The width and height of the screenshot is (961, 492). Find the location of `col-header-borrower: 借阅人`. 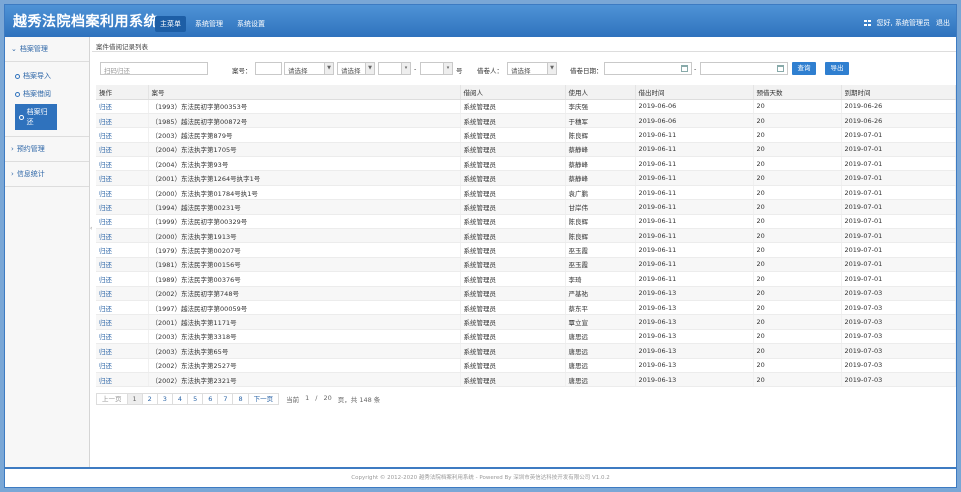

col-header-borrower: 借阅人 is located at coordinates (513, 92).